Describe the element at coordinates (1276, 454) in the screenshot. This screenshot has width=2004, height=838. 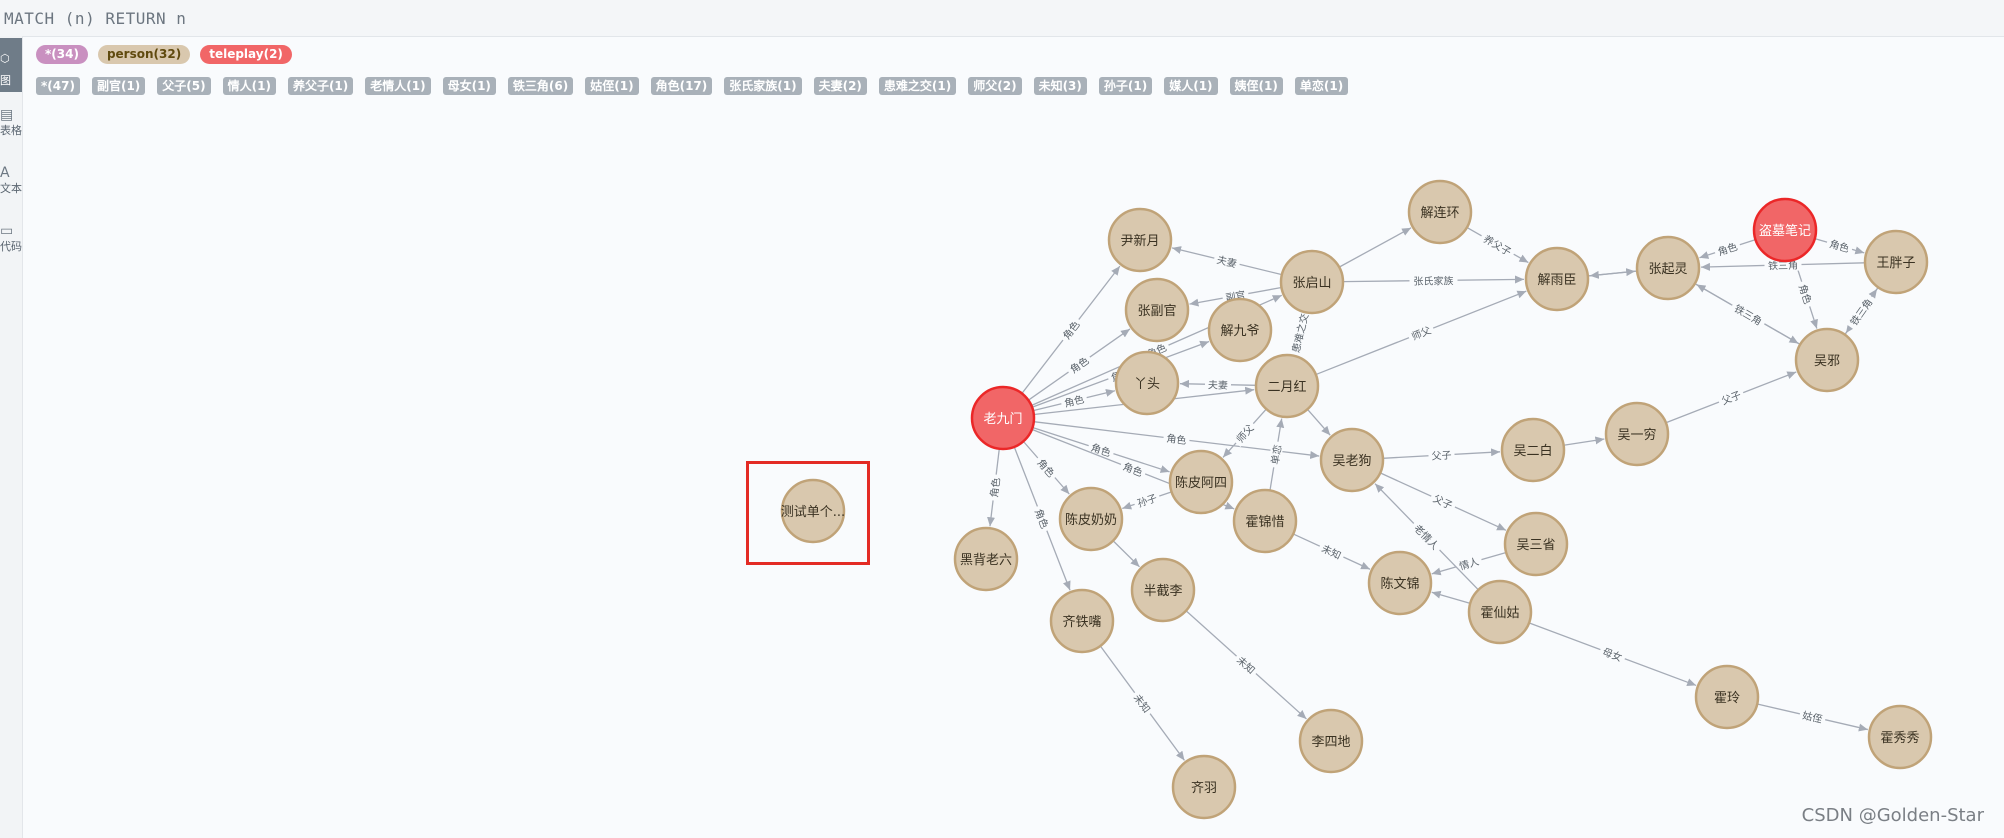
I see `relationship-edge: 单恋` at that location.